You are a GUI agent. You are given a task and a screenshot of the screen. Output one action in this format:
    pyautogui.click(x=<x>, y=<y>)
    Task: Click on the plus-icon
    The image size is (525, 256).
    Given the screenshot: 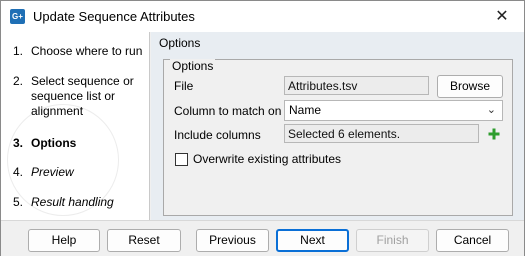 What is the action you would take?
    pyautogui.click(x=494, y=134)
    